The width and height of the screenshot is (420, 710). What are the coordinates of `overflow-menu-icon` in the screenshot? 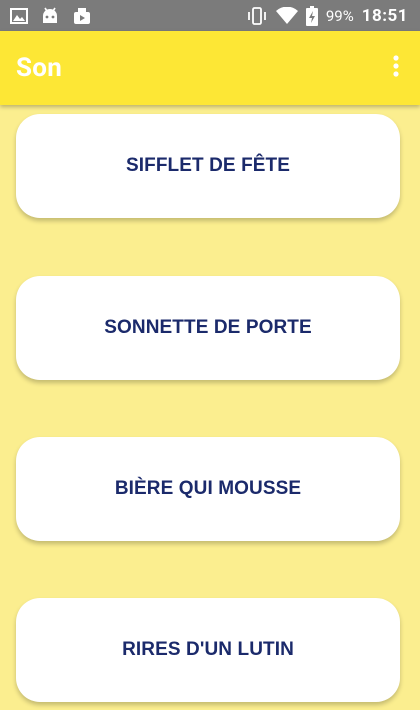 It's located at (396, 68).